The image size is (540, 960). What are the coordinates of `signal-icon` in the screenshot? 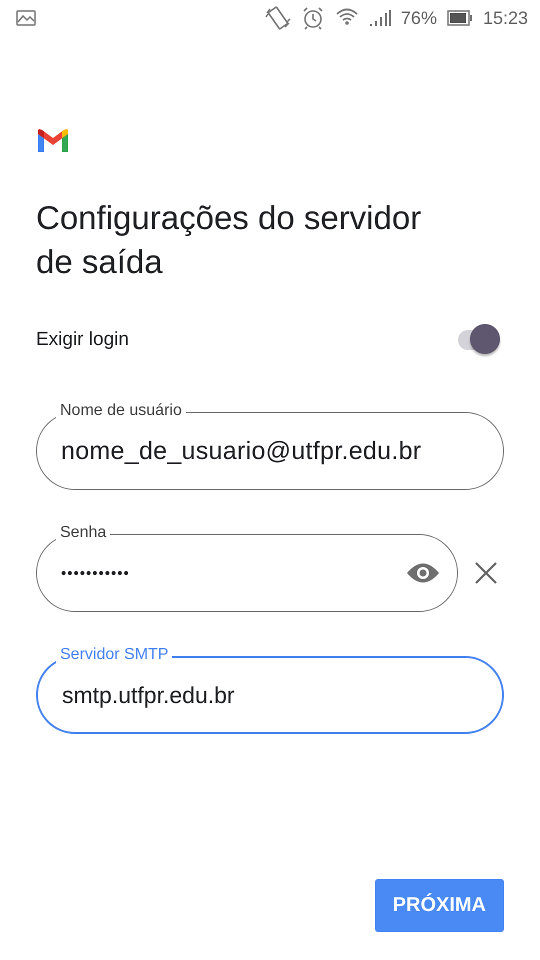 It's located at (379, 18).